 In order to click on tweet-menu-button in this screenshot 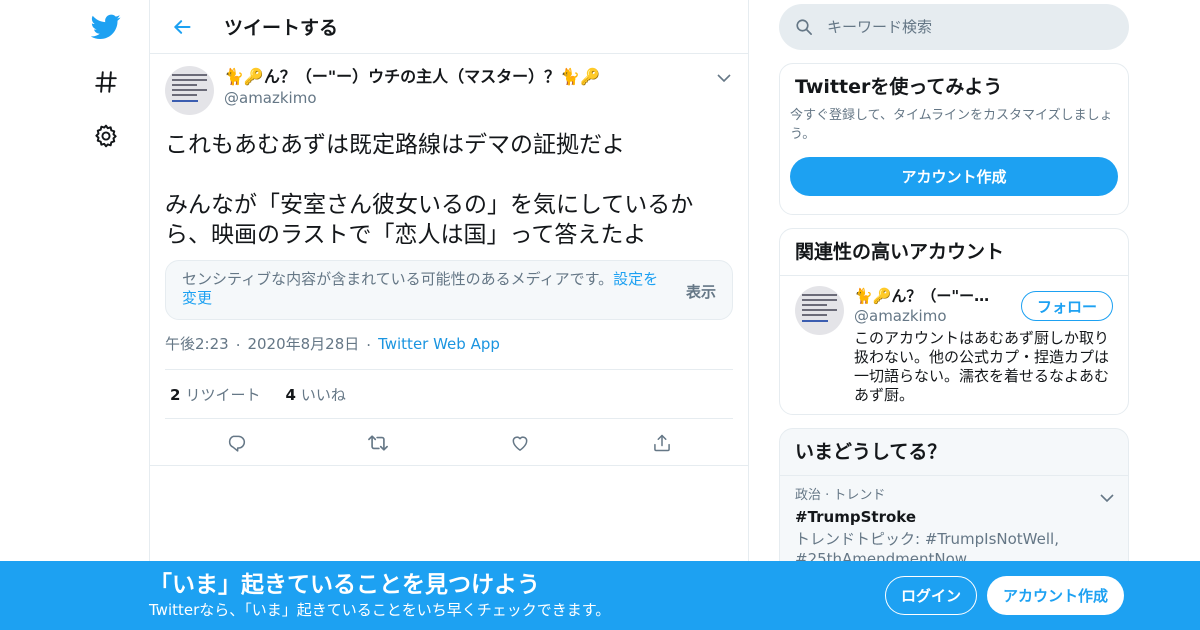, I will do `click(724, 78)`.